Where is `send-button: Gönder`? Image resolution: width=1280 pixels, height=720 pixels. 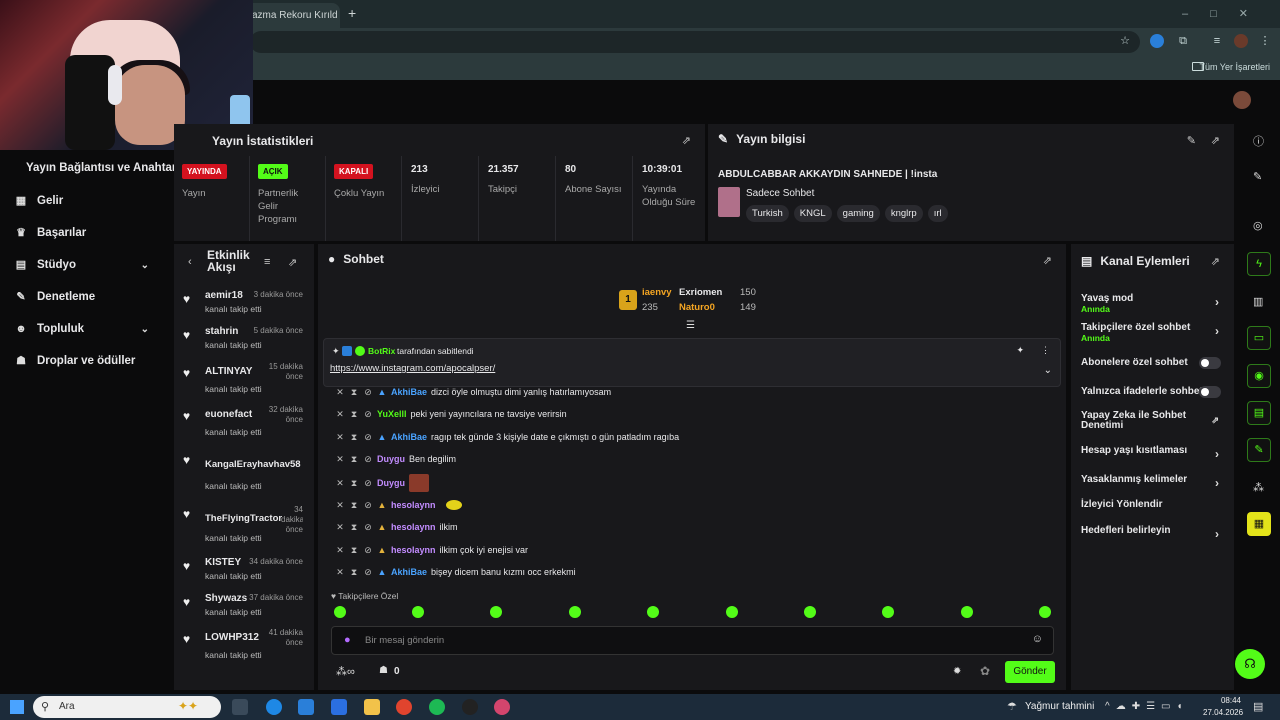
send-button: Gönder is located at coordinates (1030, 672).